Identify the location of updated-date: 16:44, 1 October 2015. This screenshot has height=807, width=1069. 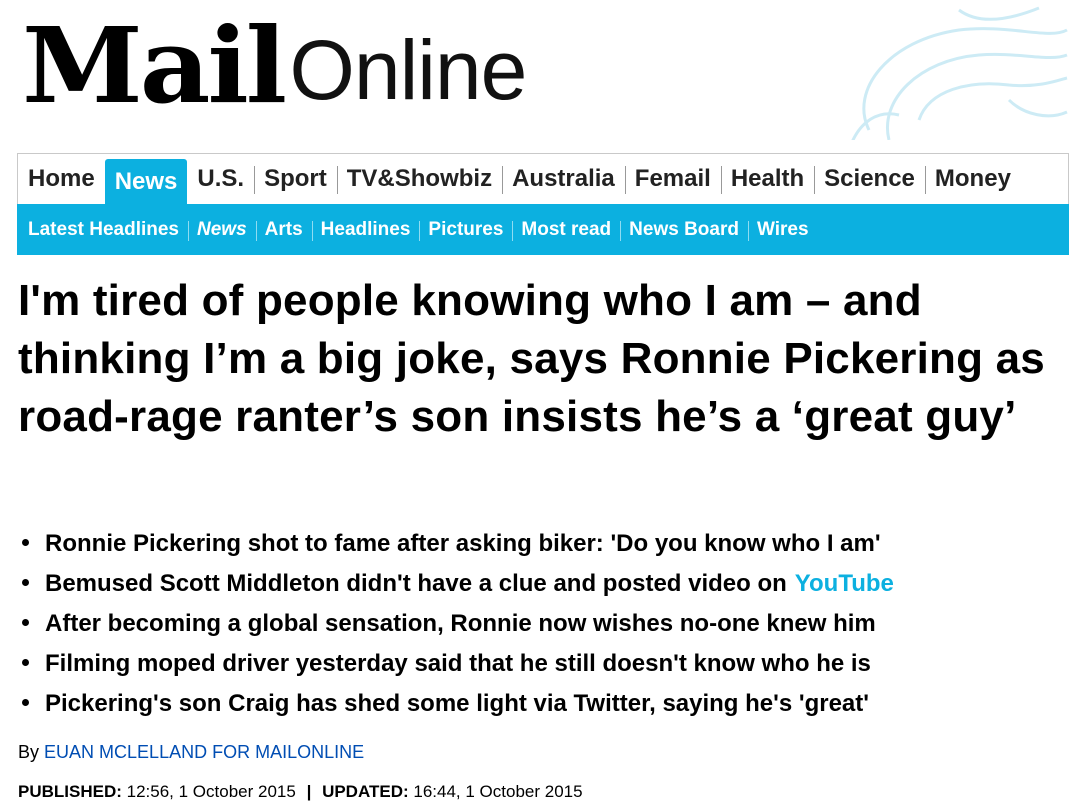
(498, 791).